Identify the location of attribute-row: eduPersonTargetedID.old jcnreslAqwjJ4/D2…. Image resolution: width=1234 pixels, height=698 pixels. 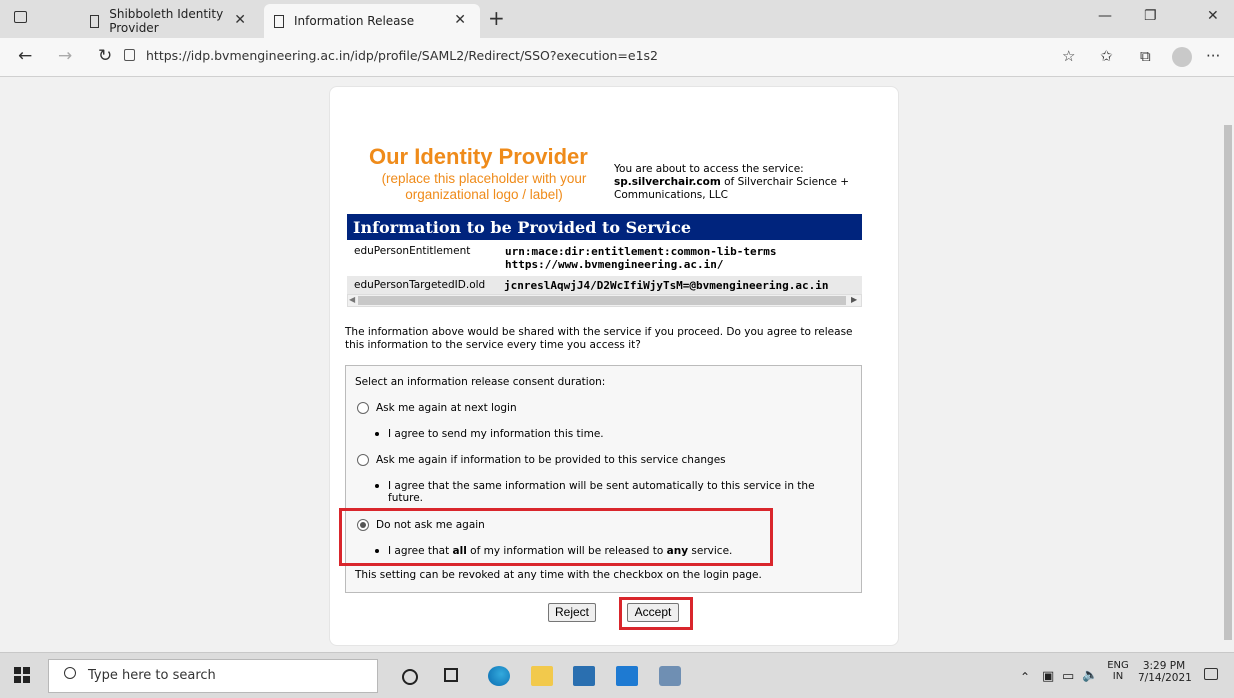
(604, 285).